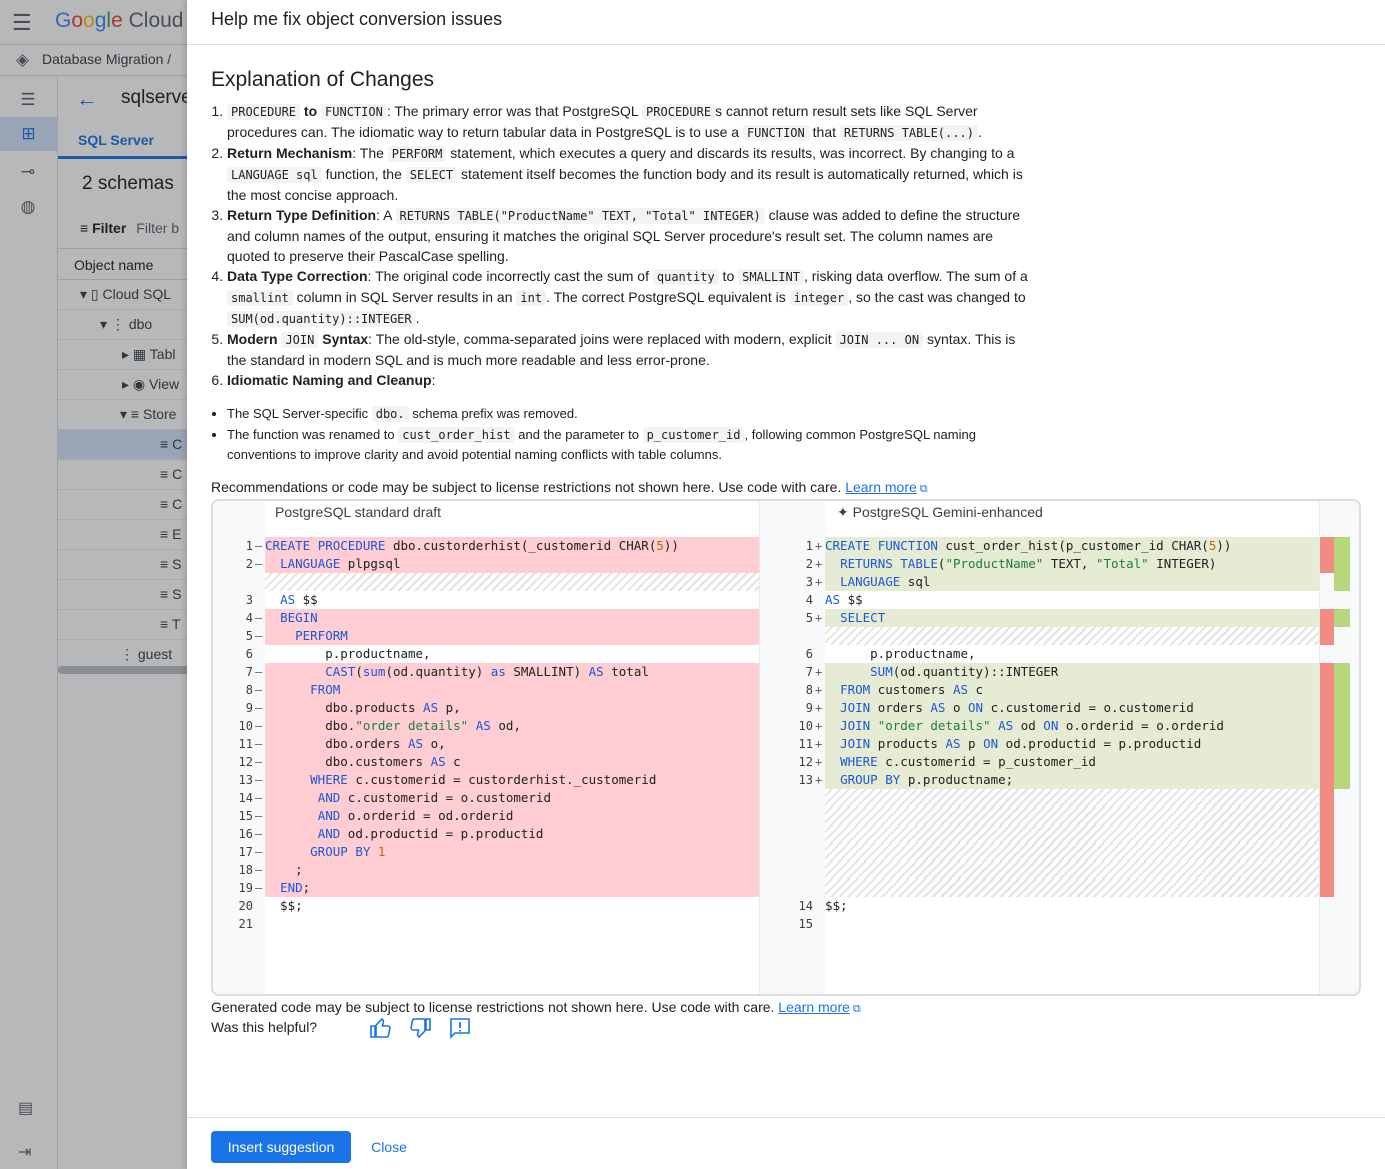 This screenshot has width=1385, height=1169. What do you see at coordinates (519, 888) in the screenshot?
I see `code-line: END;` at bounding box center [519, 888].